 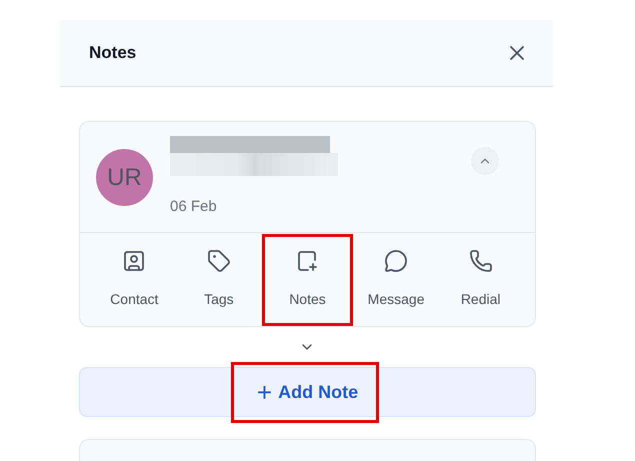 I want to click on action-button: Tags, so click(x=219, y=279).